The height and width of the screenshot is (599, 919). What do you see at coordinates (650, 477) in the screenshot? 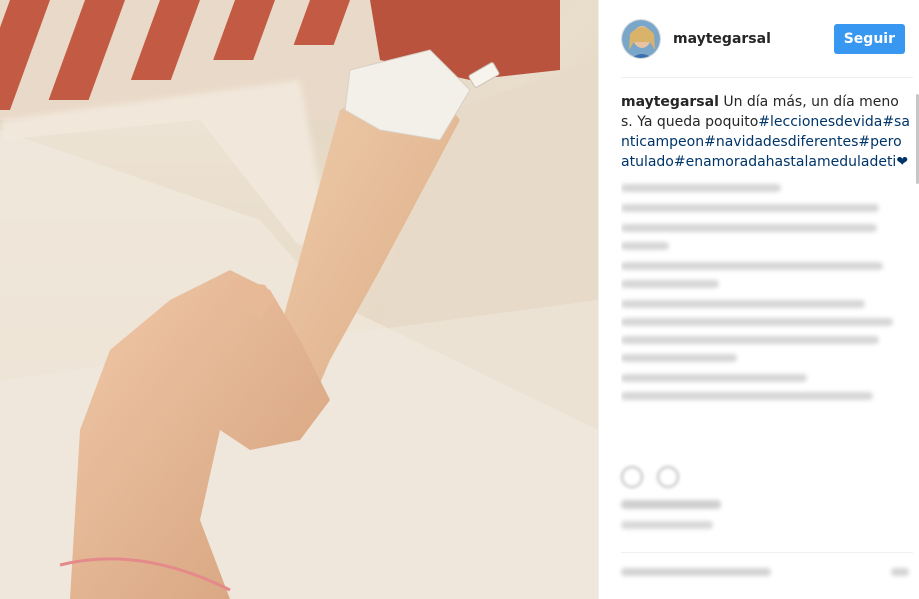
I see `post-actions` at bounding box center [650, 477].